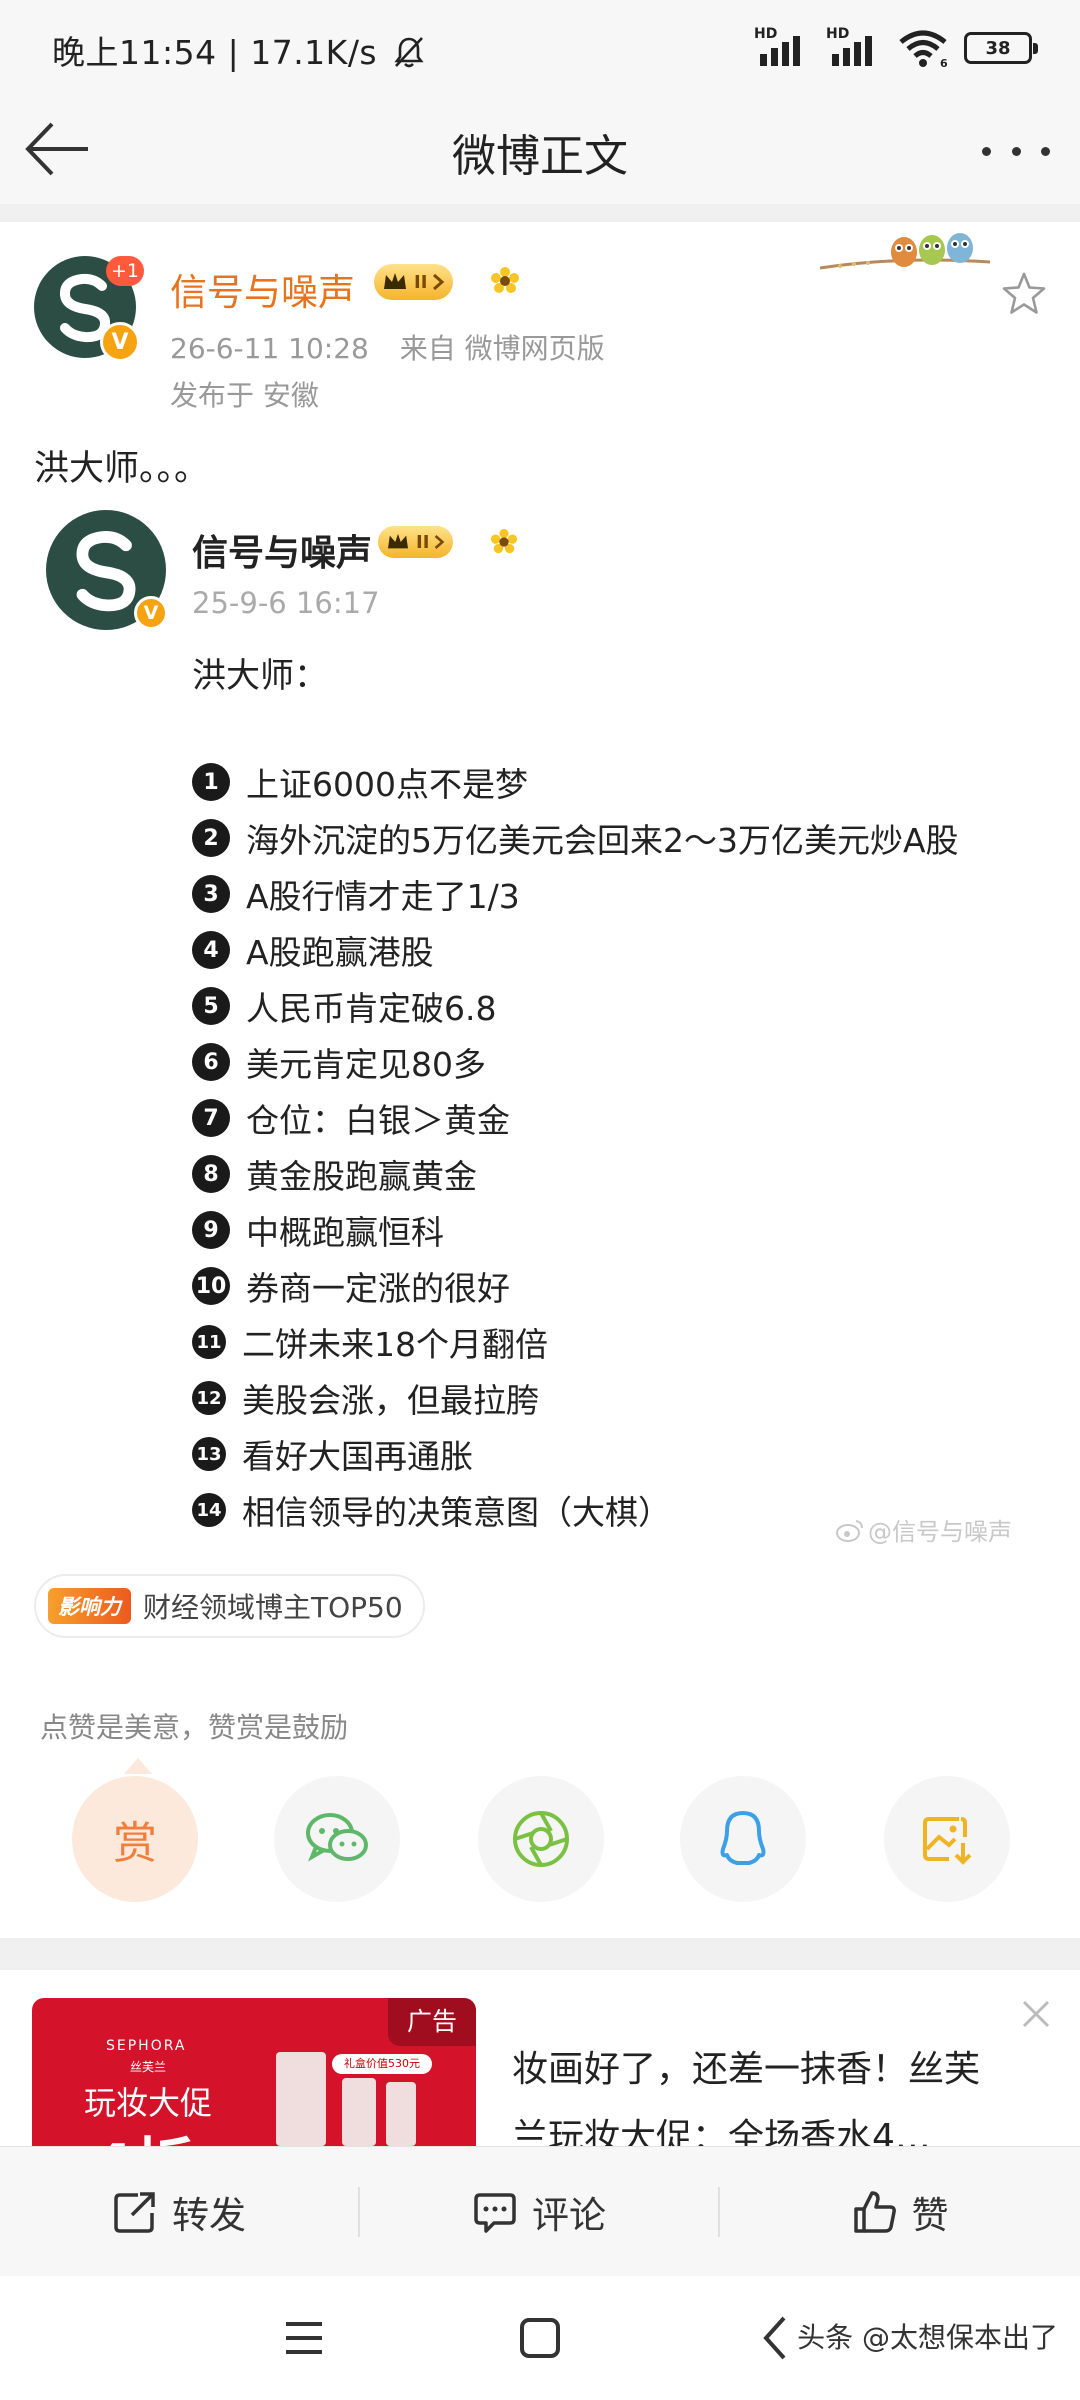  I want to click on number-badge: 12, so click(209, 1398).